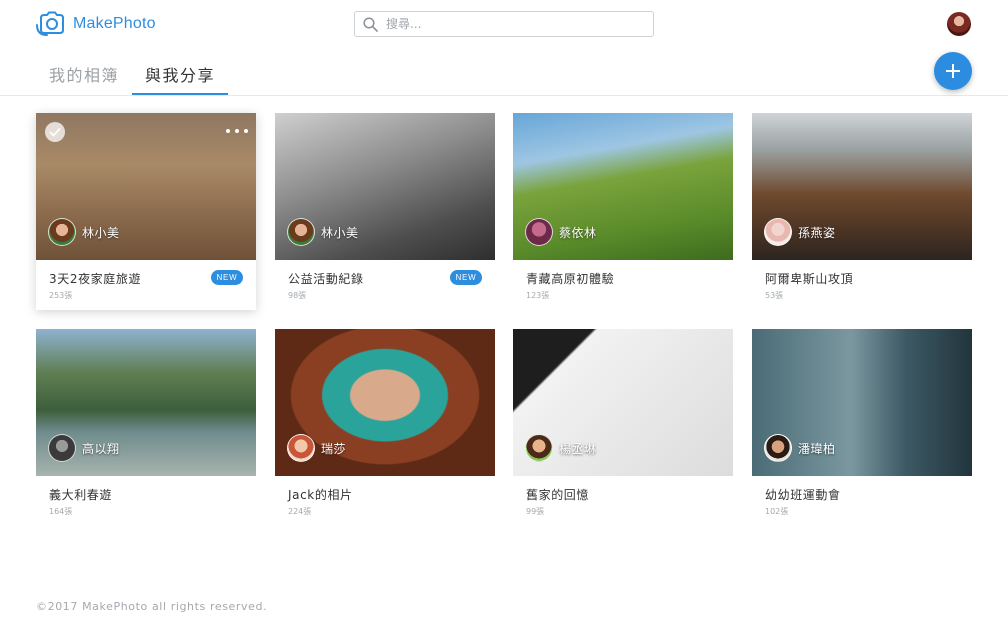 Image resolution: width=1008 pixels, height=630 pixels. I want to click on album-card: 林小美 公益活動紀錄 NEW 98張, so click(385, 211).